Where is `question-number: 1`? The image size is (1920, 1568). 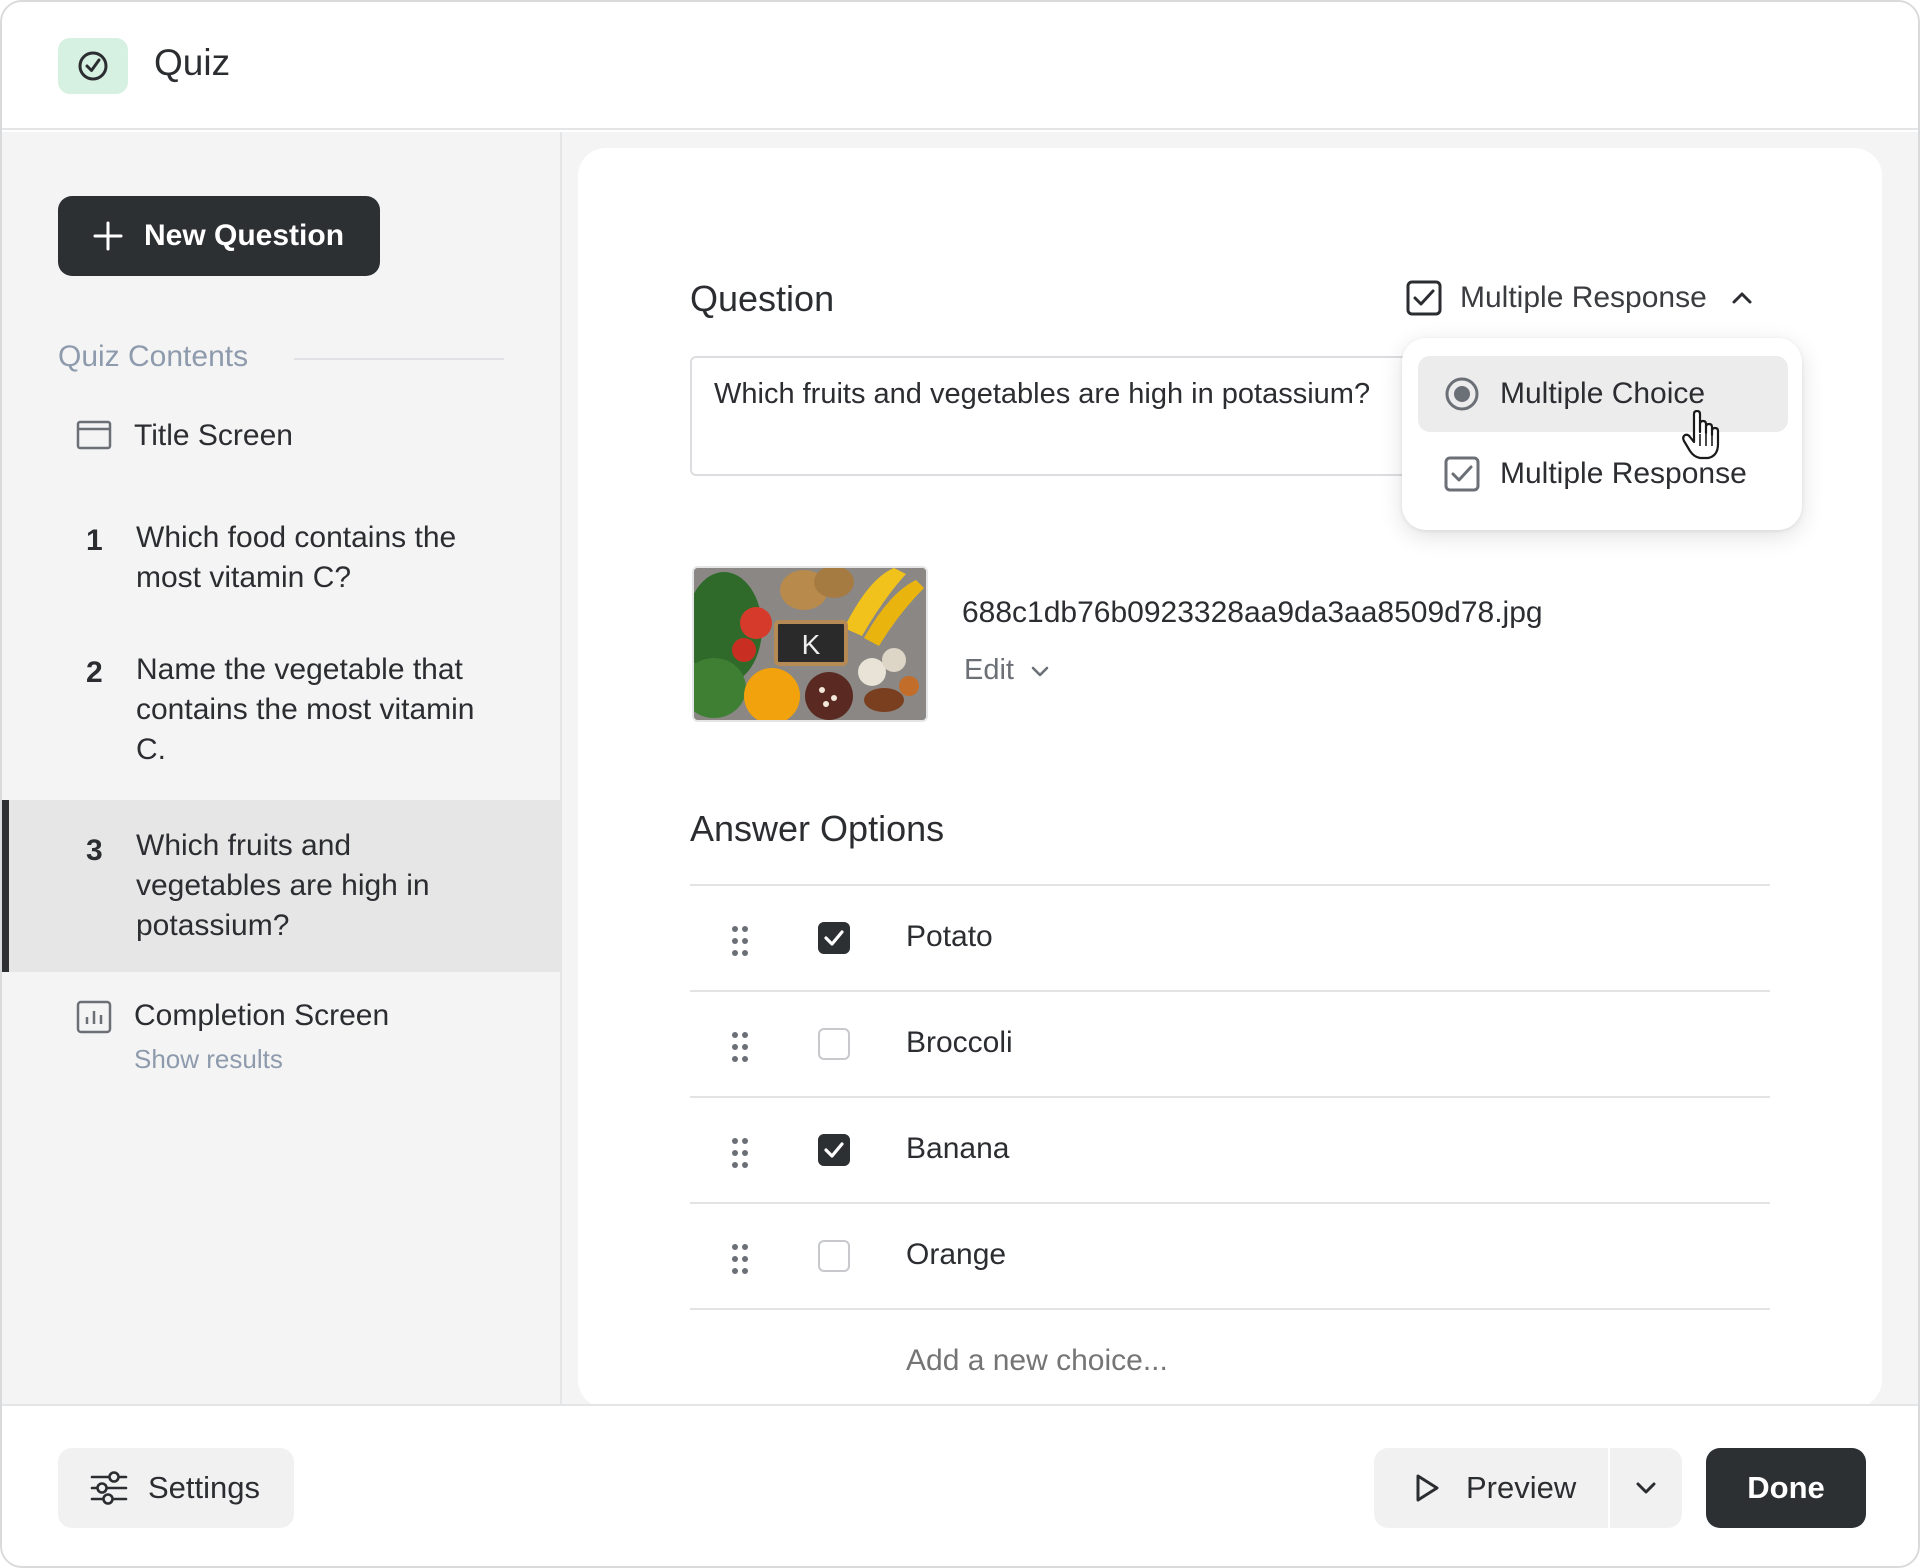
question-number: 1 is located at coordinates (94, 540).